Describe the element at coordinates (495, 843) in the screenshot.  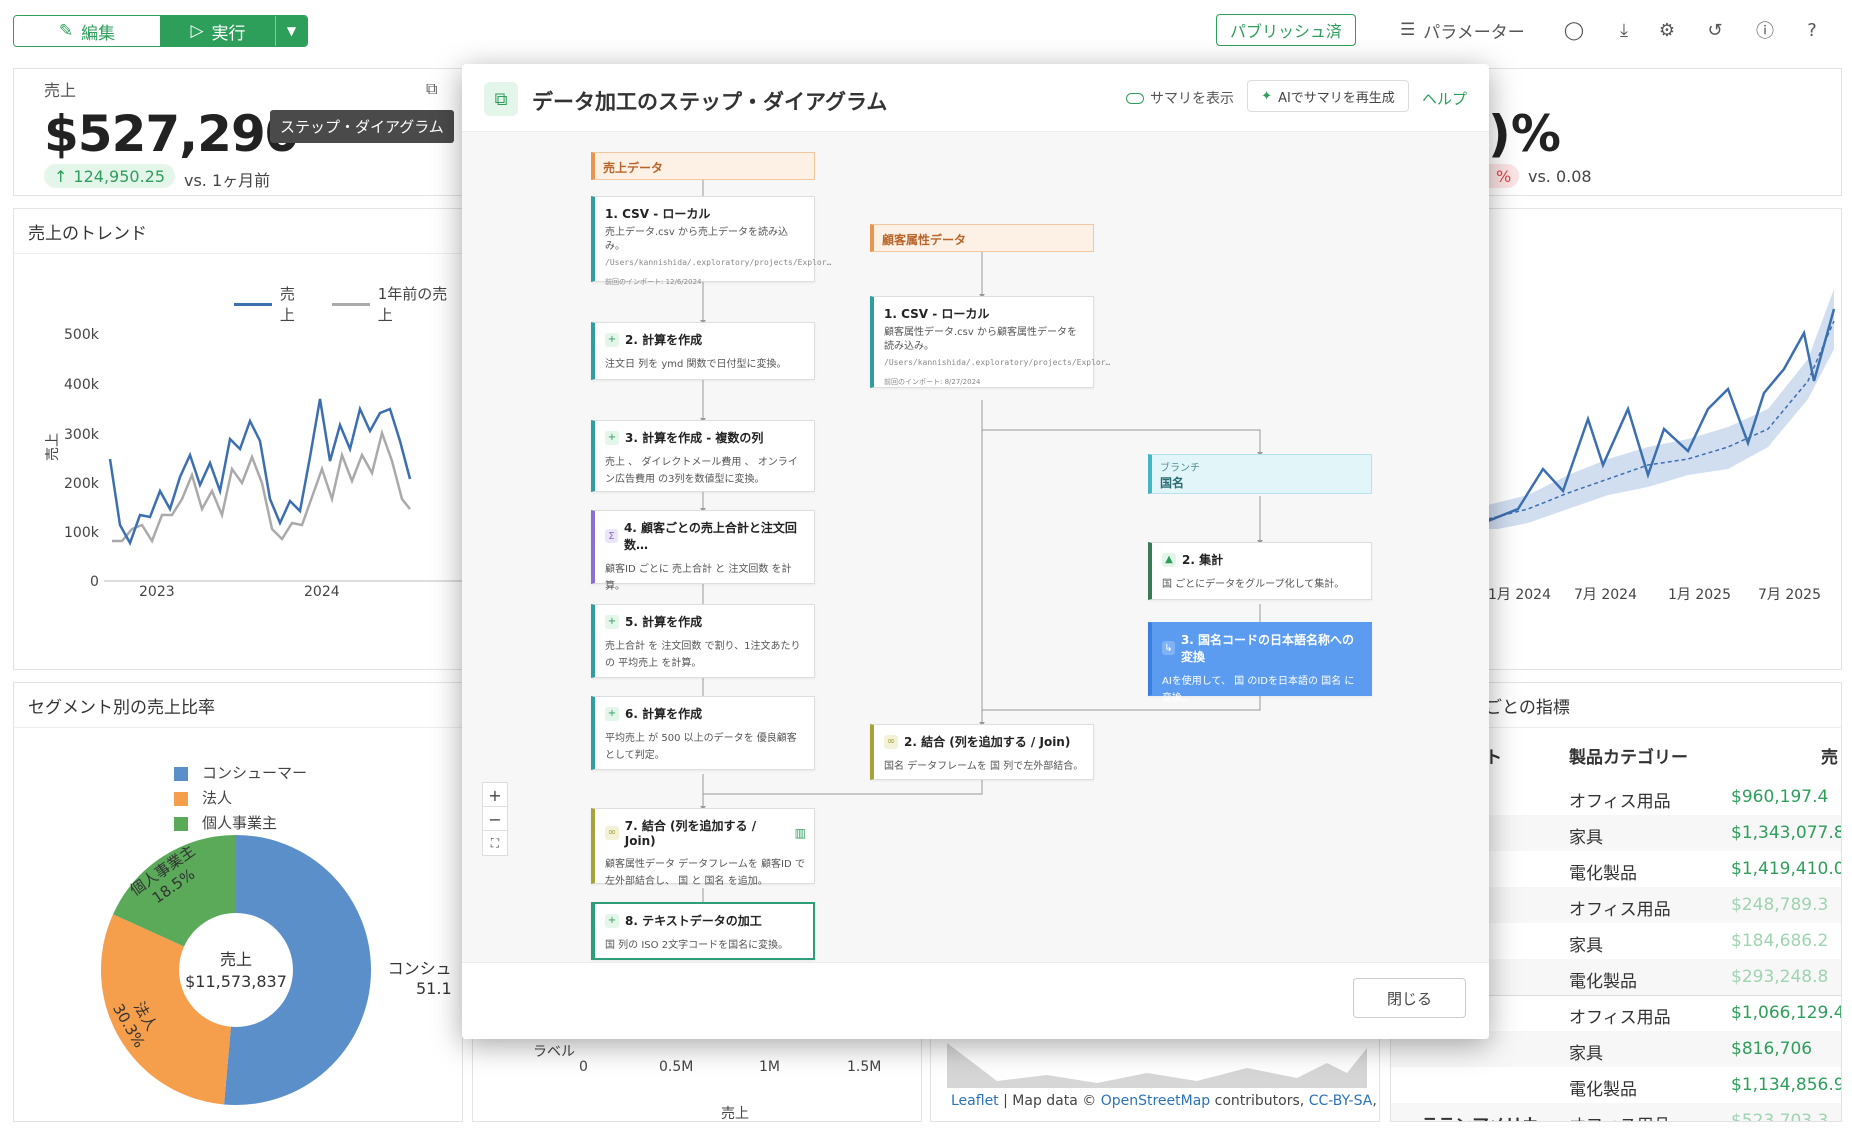
I see `fit-view-button: ⛶` at that location.